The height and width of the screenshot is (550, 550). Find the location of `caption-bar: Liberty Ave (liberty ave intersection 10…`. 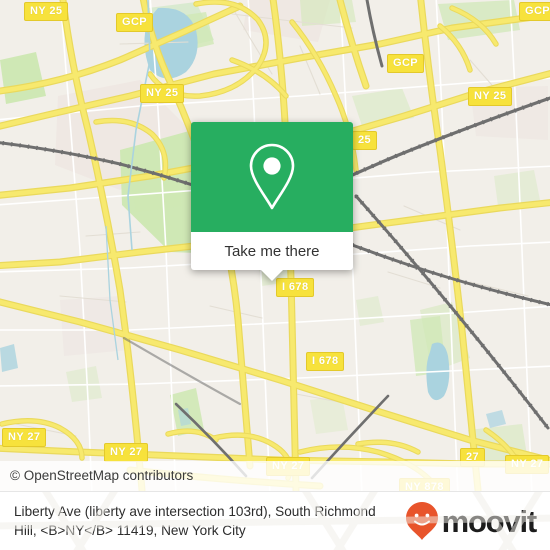

caption-bar: Liberty Ave (liberty ave intersection 10… is located at coordinates (275, 520).